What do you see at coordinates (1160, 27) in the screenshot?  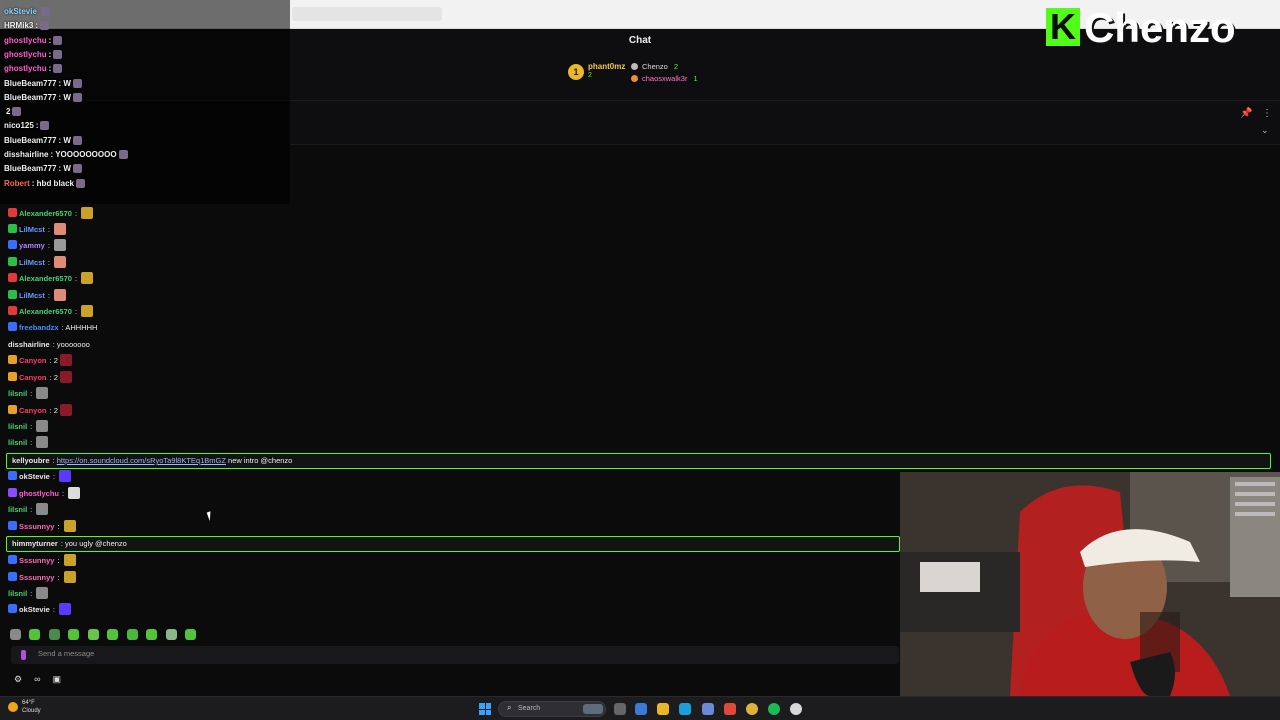 I see `logo-word: Chenzo` at bounding box center [1160, 27].